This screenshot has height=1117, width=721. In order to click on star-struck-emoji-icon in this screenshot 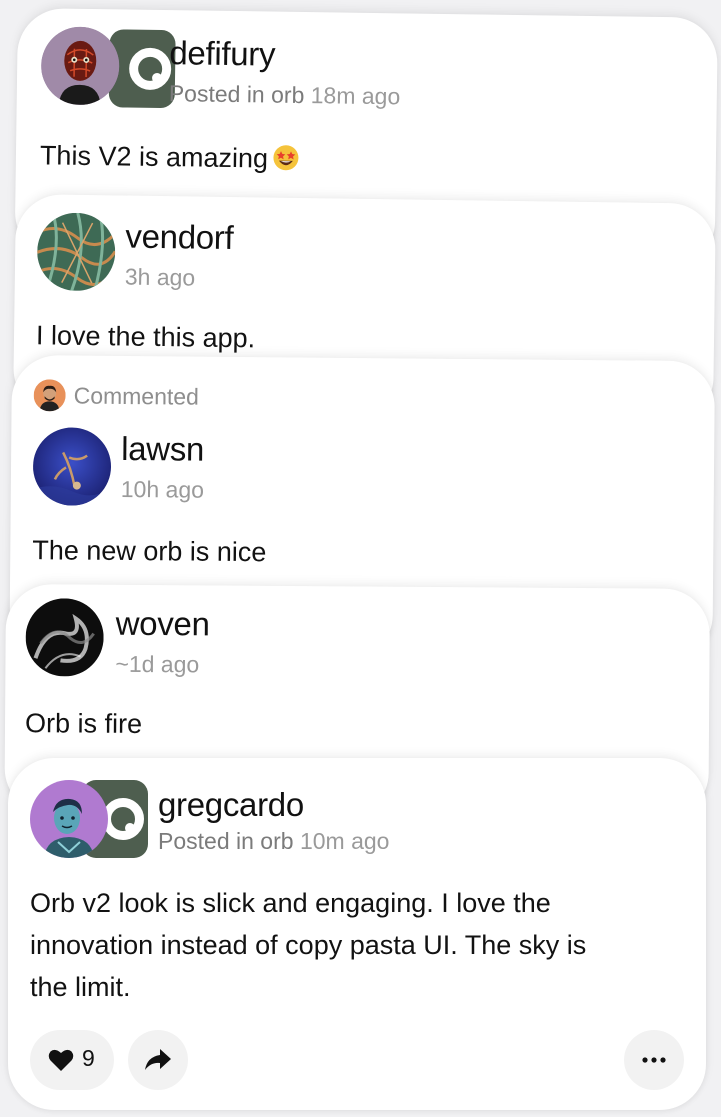, I will do `click(286, 158)`.